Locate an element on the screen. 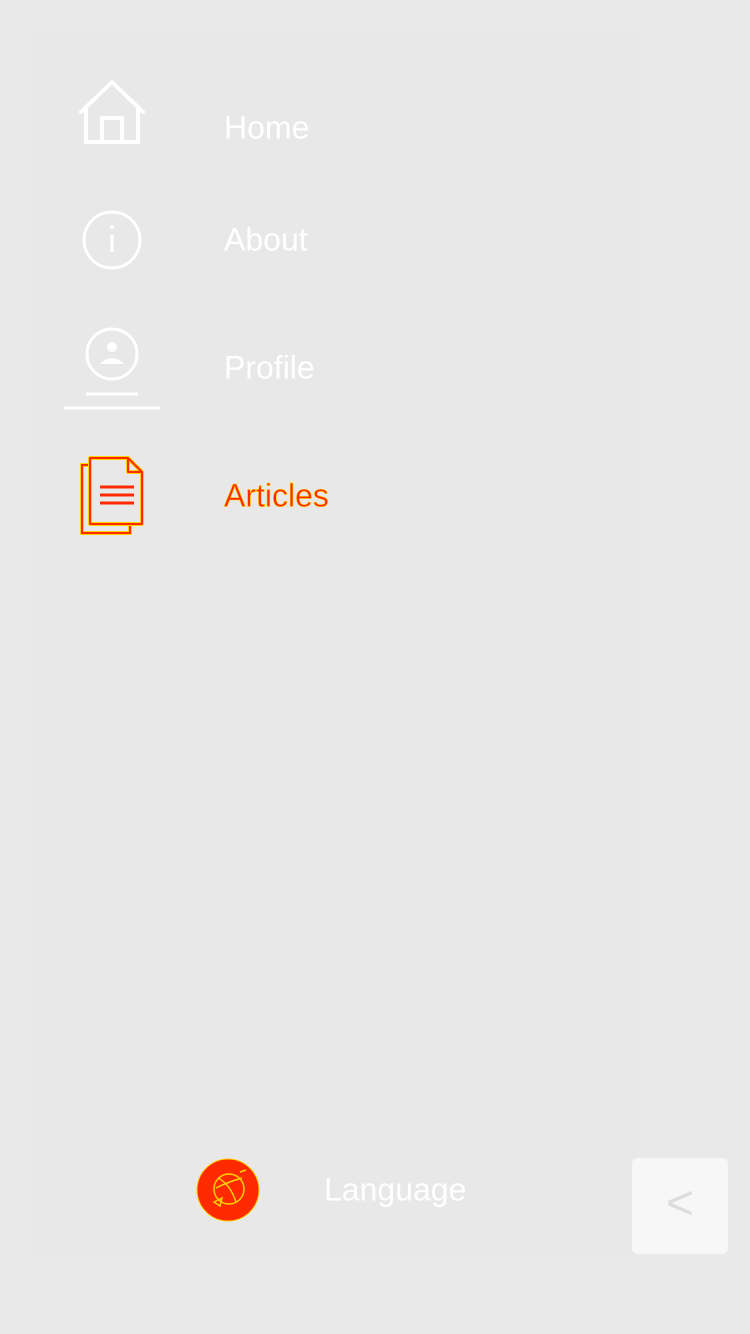  nav-label-articles: Articles is located at coordinates (277, 495).